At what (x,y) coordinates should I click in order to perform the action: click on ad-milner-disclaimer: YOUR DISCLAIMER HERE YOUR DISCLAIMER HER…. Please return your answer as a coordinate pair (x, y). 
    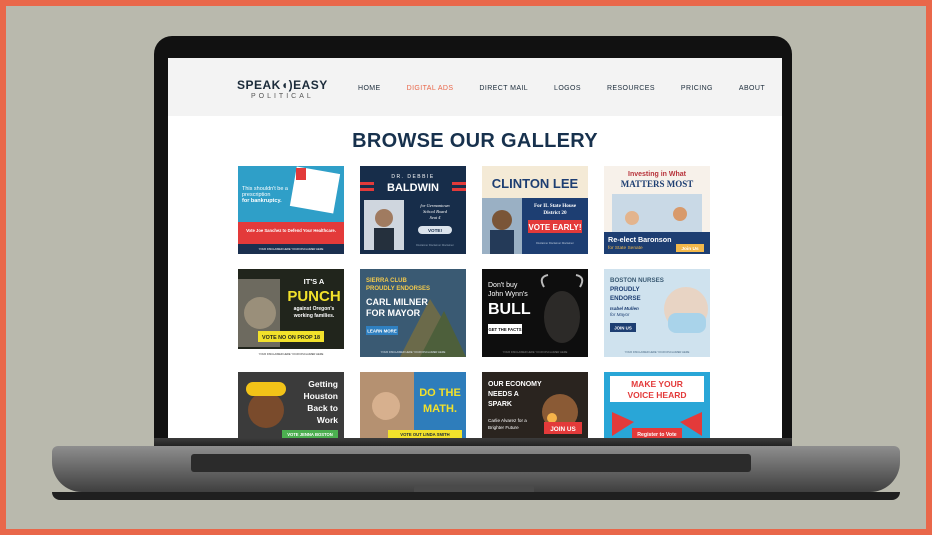
    Looking at the image, I should click on (413, 352).